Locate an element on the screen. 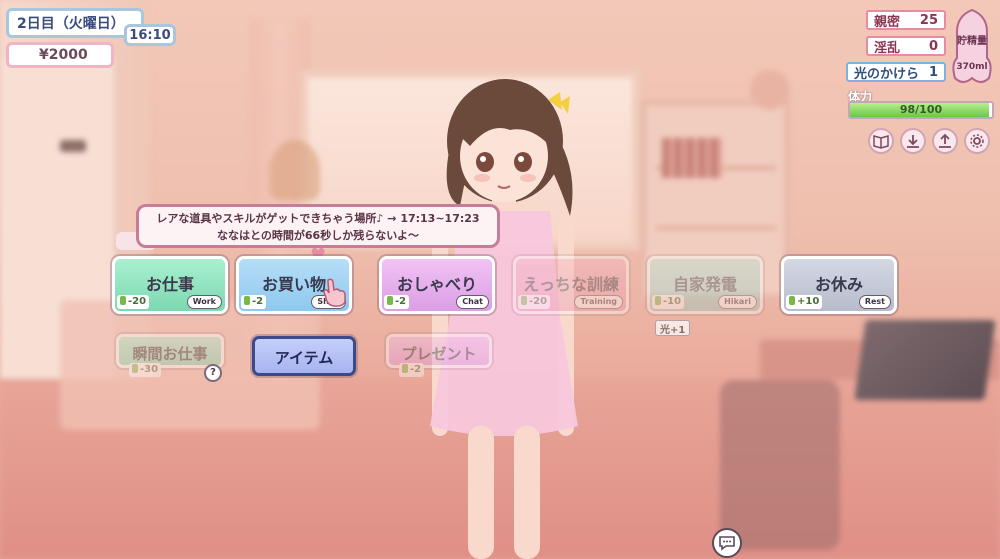  instant-work-button: 瞬間お仕事 -30 is located at coordinates (170, 355).